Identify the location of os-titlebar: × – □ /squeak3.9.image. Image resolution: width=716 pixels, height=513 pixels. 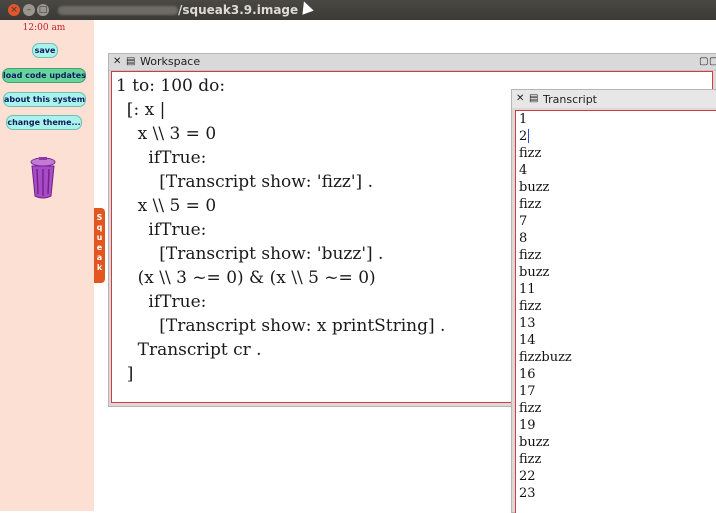
(358, 10).